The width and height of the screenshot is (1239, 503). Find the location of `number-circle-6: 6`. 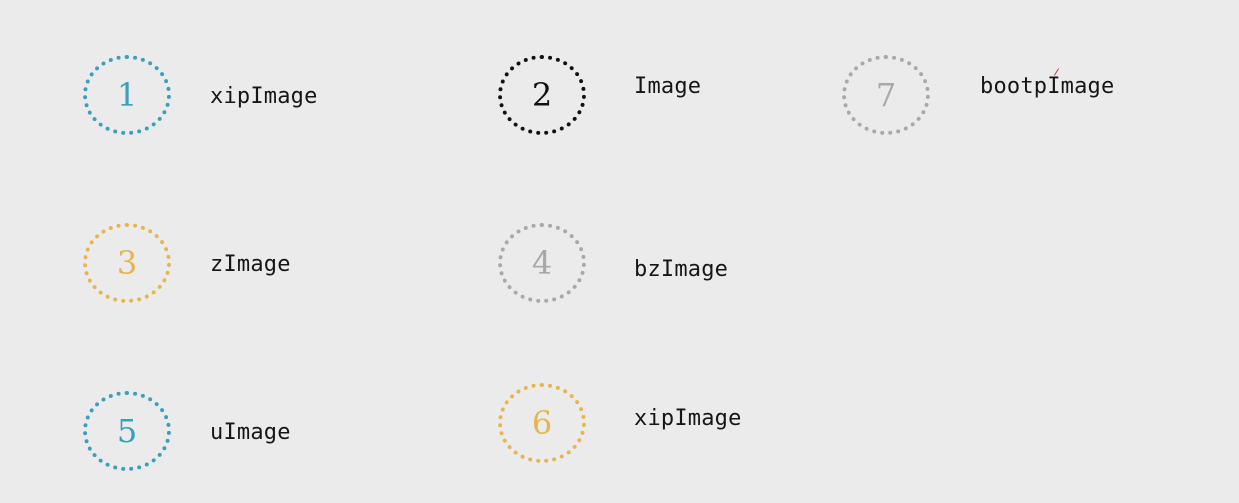

number-circle-6: 6 is located at coordinates (542, 423).